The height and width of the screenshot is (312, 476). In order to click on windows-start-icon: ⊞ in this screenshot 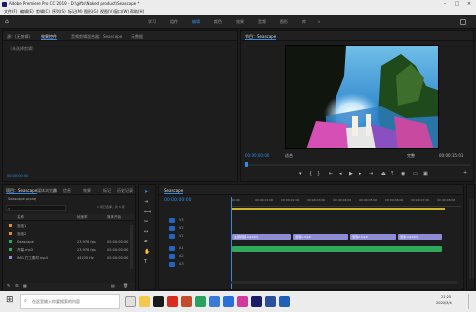, I will do `click(10, 300)`.